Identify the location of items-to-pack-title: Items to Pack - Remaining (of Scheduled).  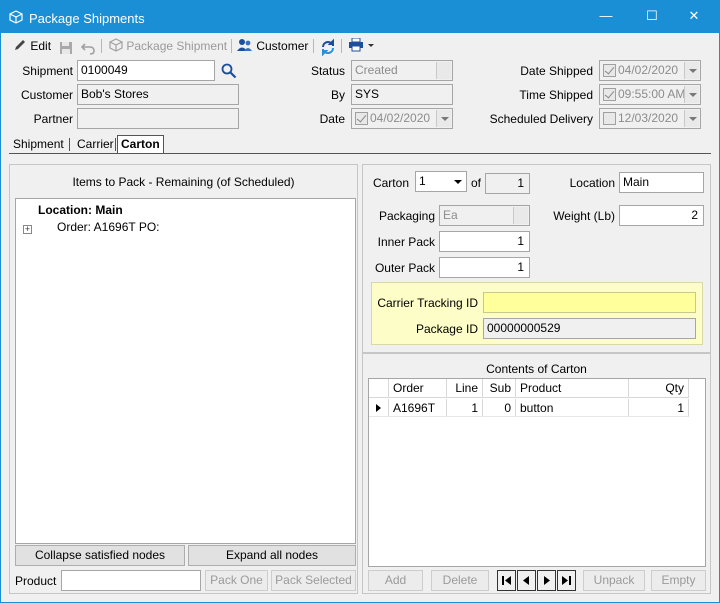
(183, 182).